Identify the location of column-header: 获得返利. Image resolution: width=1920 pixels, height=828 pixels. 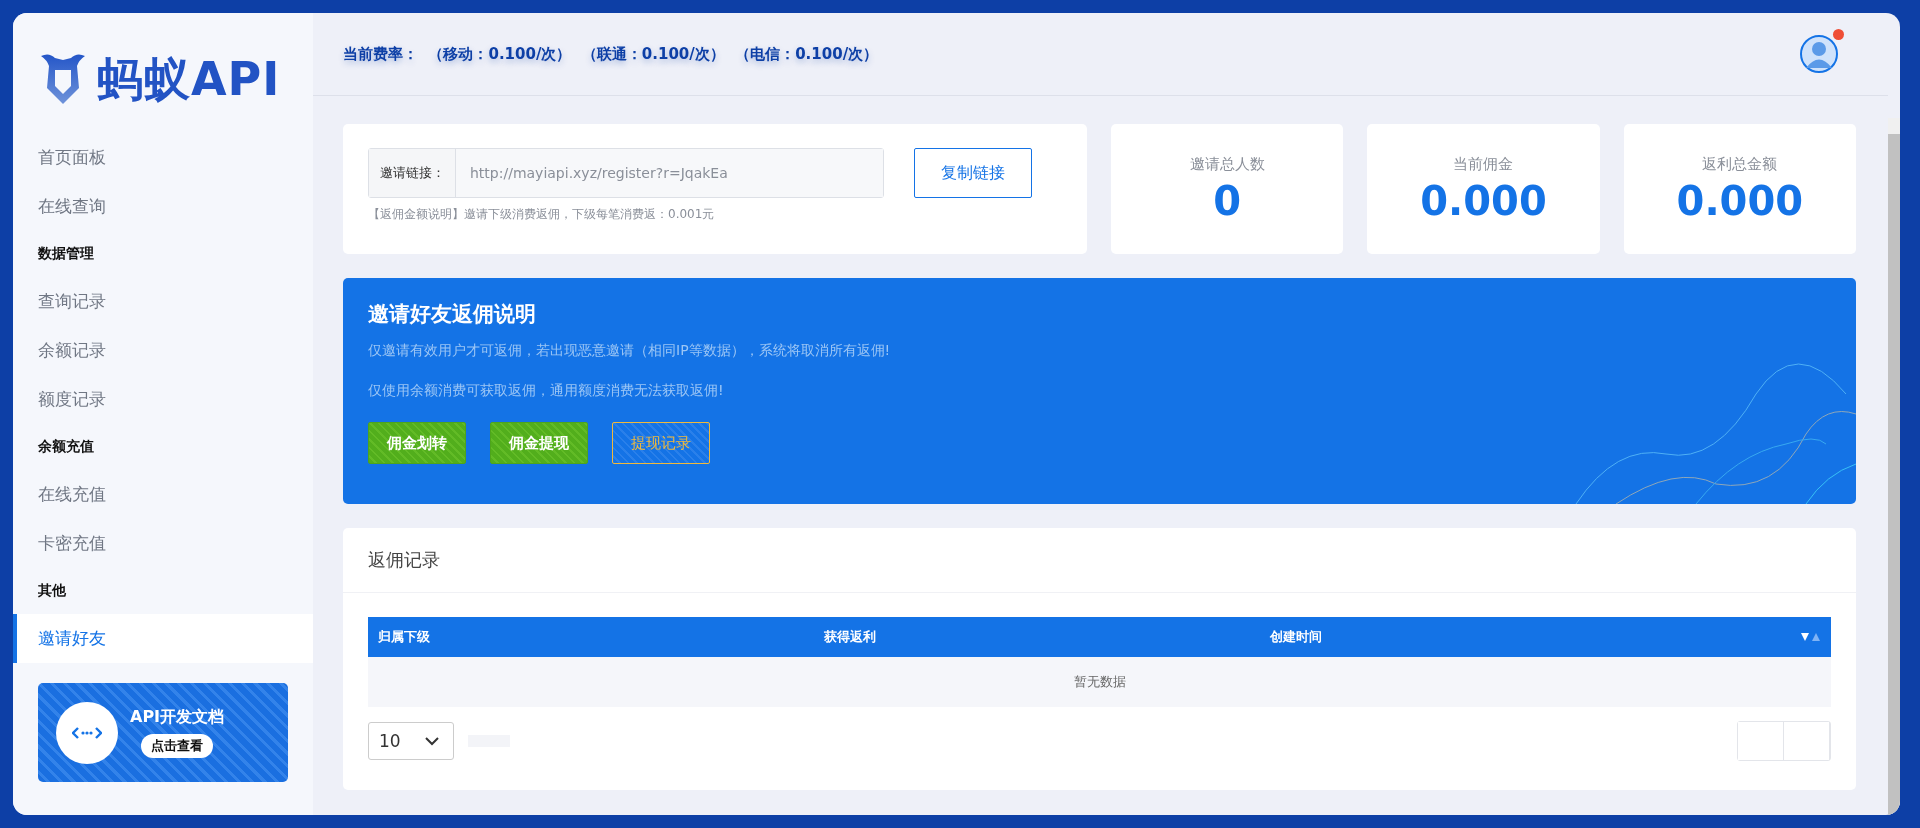
(1047, 637).